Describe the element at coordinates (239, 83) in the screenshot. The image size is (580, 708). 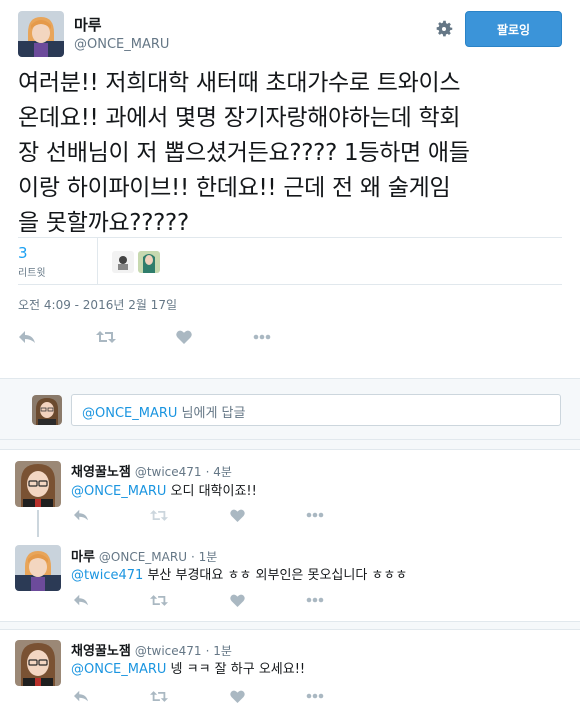
I see `tweet-text-line: 여러분!! 저희대학 새터때 초대가수로 트와이스` at that location.